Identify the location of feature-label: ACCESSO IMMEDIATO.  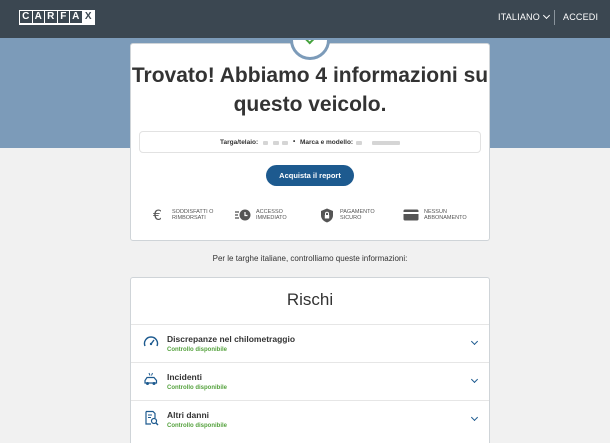
(271, 215).